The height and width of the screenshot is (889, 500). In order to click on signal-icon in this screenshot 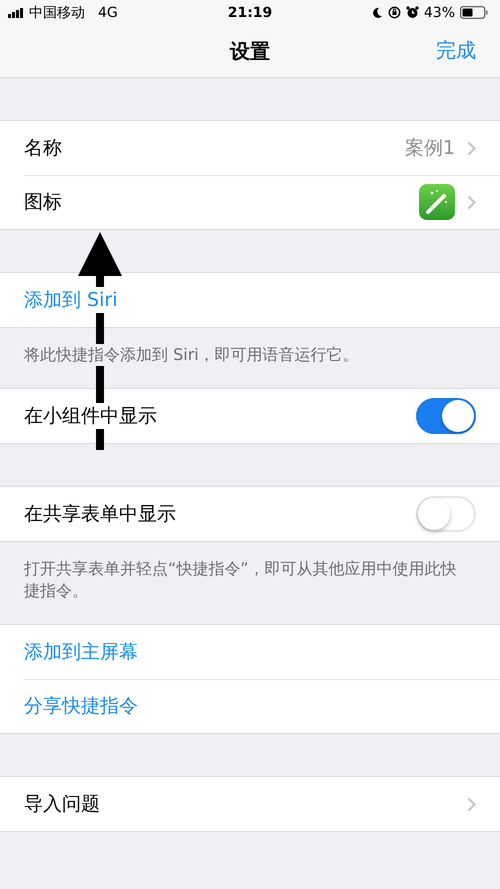, I will do `click(16, 13)`.